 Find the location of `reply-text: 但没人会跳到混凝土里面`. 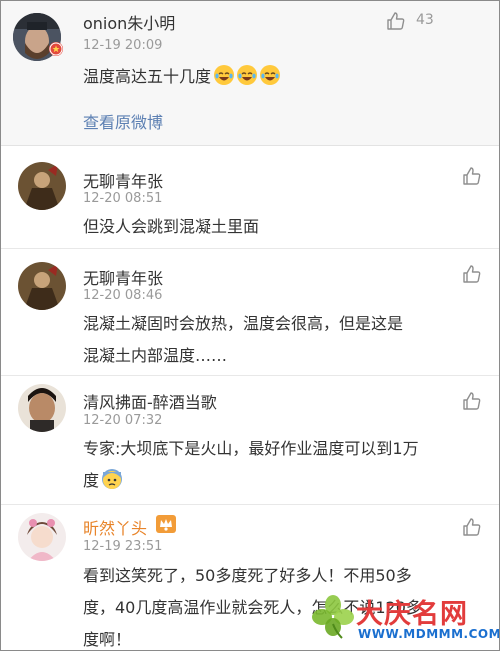

reply-text: 但没人会跳到混凝土里面 is located at coordinates (171, 227).